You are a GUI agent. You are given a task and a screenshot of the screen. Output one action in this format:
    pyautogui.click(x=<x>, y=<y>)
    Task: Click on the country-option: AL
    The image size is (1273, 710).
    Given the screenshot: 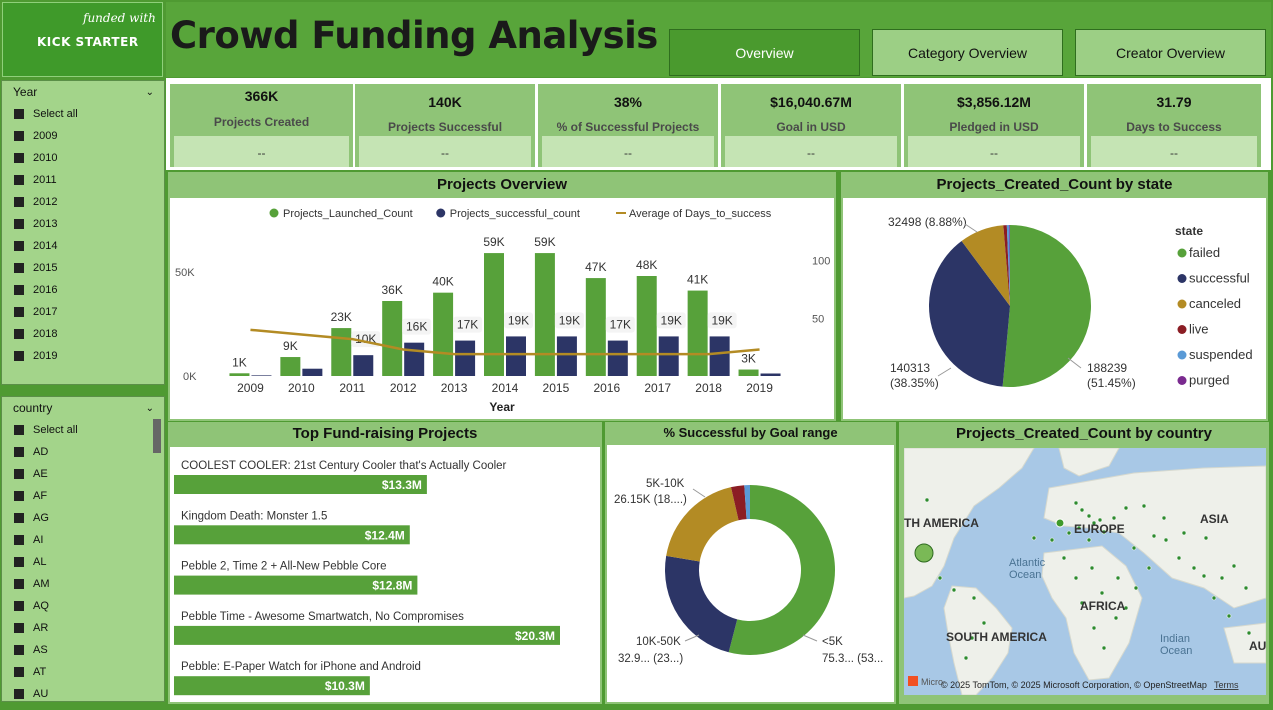 What is the action you would take?
    pyautogui.click(x=83, y=562)
    